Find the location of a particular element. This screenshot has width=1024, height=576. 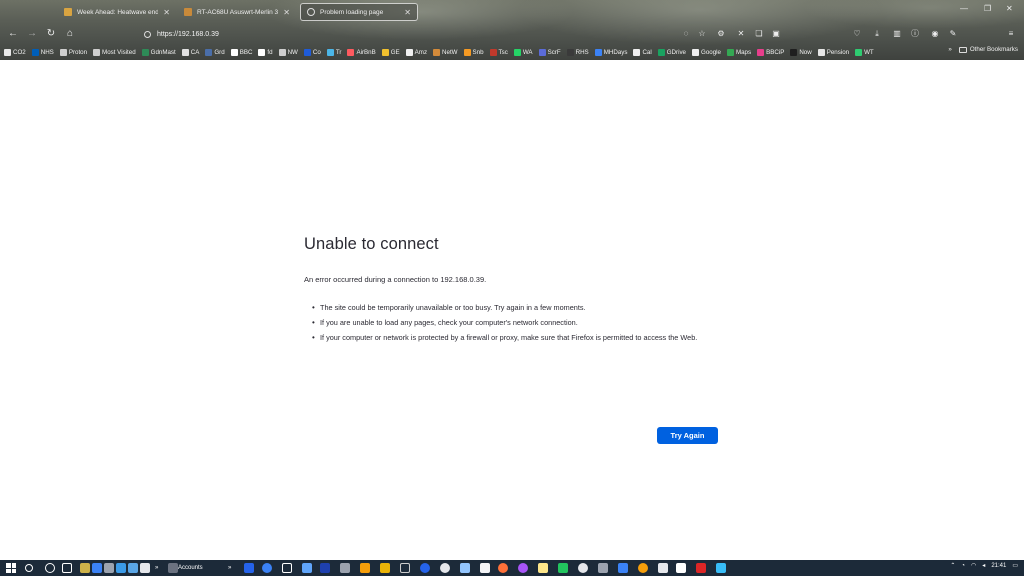

bookmark-item: NetW is located at coordinates (445, 52).